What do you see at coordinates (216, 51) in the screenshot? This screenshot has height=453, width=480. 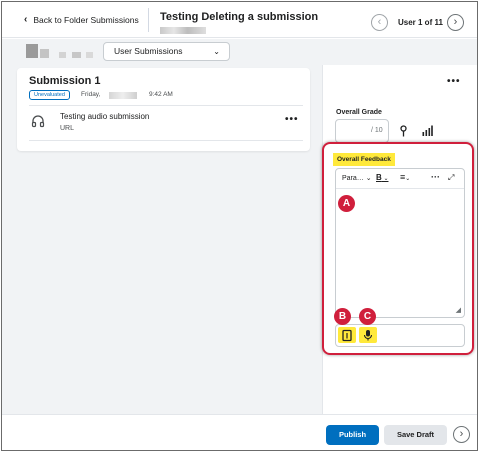 I see `chevron-down-icon: ⌄` at bounding box center [216, 51].